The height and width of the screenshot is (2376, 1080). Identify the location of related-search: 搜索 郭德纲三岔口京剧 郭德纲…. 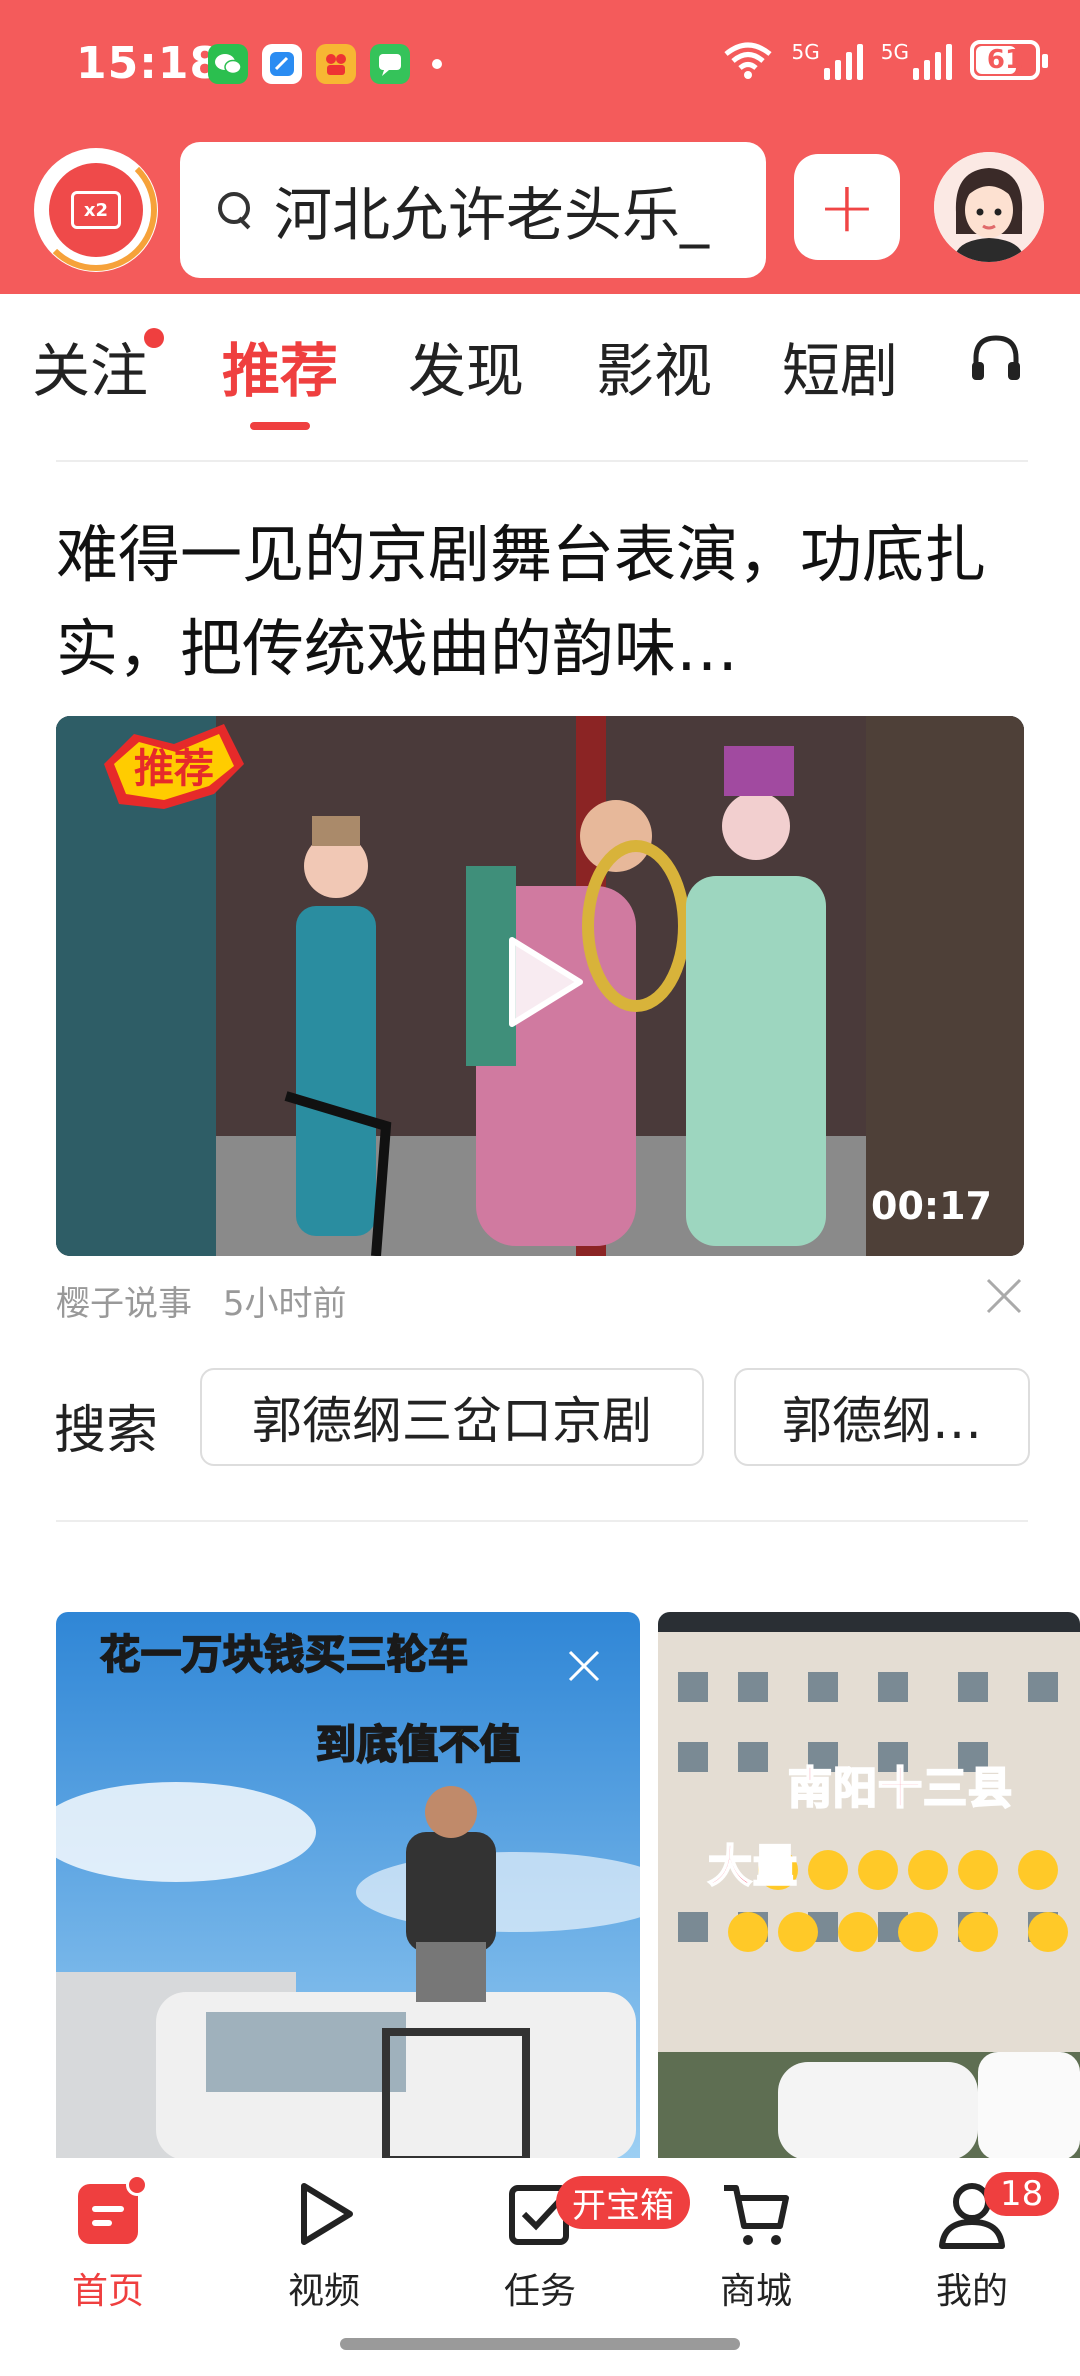
(544, 1418).